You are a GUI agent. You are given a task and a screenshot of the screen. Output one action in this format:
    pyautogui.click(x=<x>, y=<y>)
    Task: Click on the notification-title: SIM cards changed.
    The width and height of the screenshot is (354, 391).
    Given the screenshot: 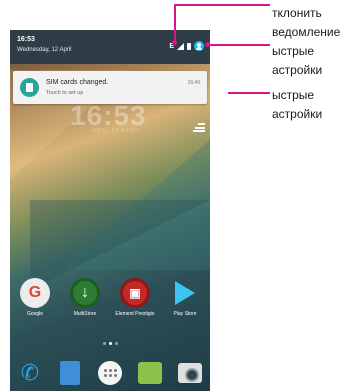 What is the action you would take?
    pyautogui.click(x=77, y=82)
    